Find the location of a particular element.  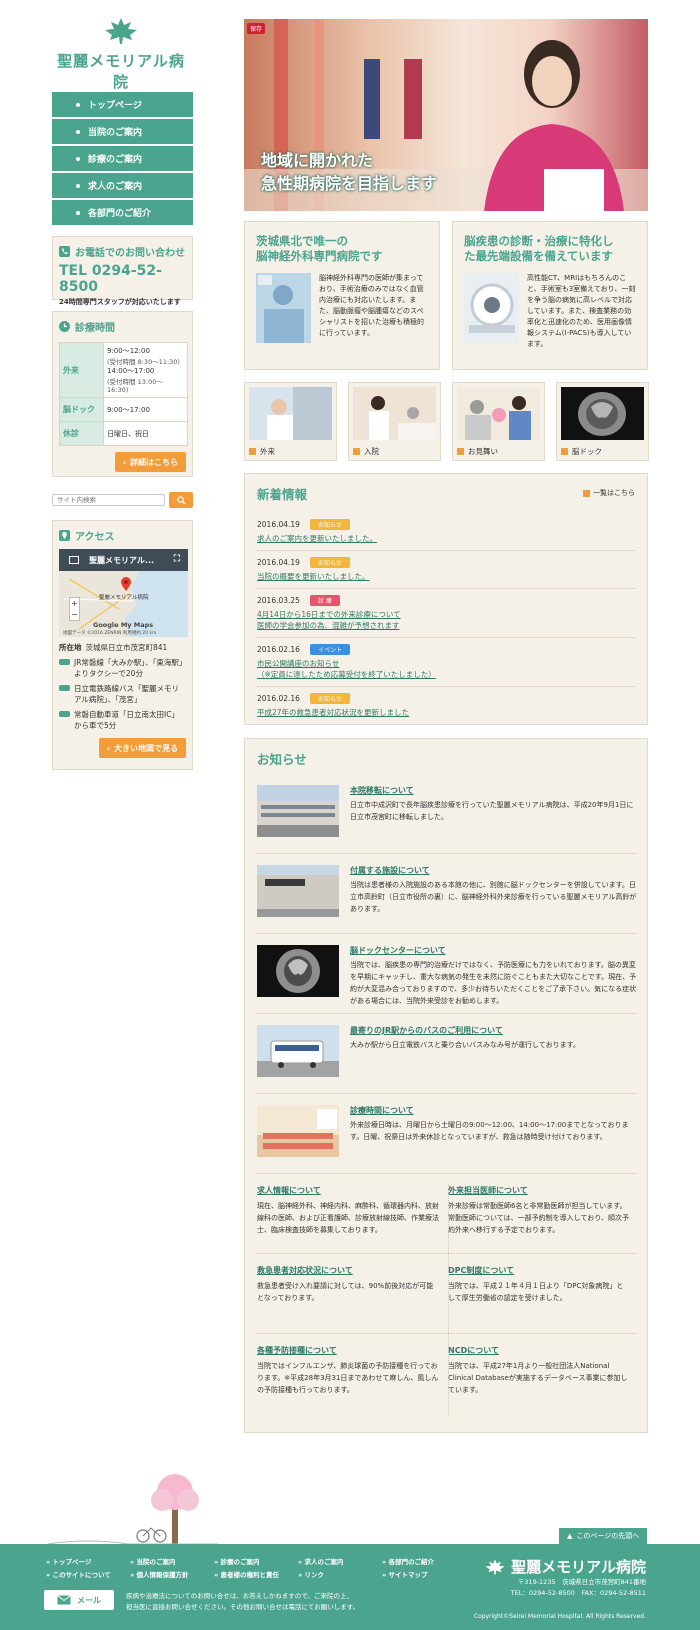

footer-link: 個人情報保護方針 is located at coordinates (172, 1574).